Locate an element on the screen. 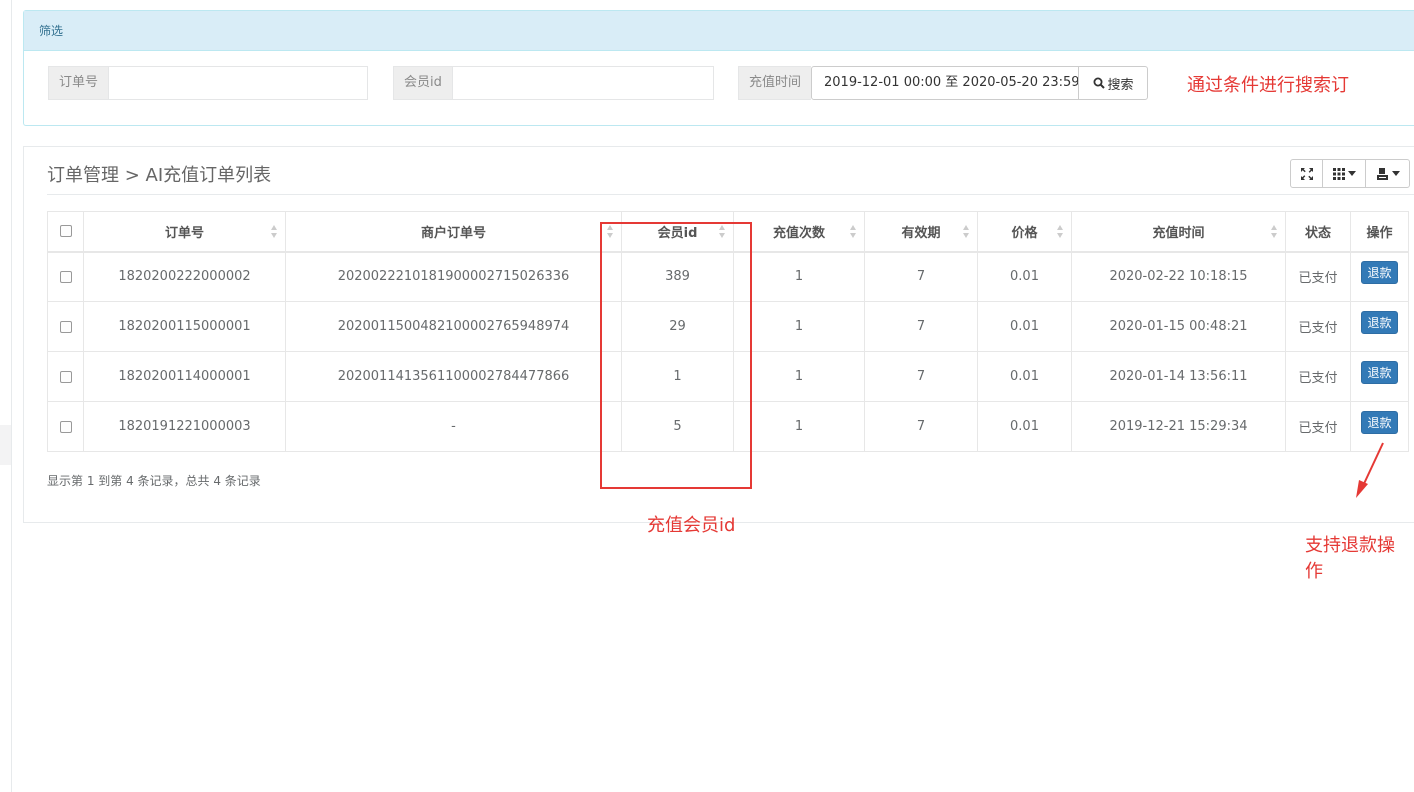  select-all-cell is located at coordinates (65, 232).